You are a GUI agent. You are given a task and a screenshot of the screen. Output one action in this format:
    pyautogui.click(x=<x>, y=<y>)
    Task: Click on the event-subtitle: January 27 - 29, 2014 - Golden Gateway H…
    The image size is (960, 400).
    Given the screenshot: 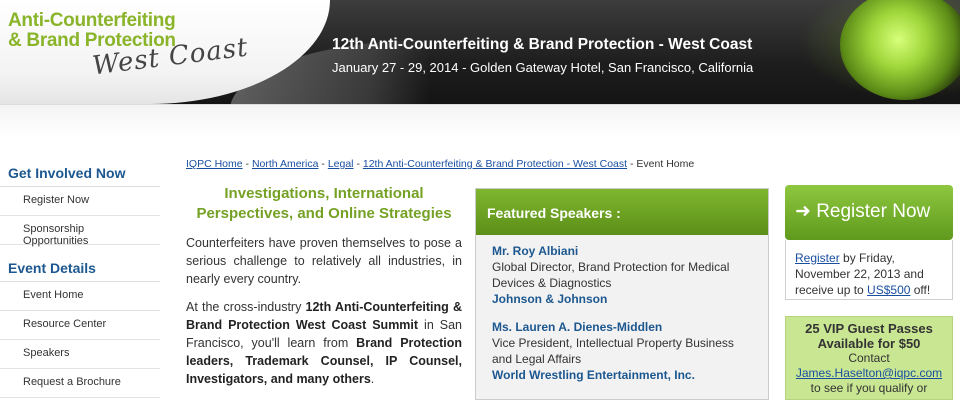 What is the action you would take?
    pyautogui.click(x=543, y=67)
    